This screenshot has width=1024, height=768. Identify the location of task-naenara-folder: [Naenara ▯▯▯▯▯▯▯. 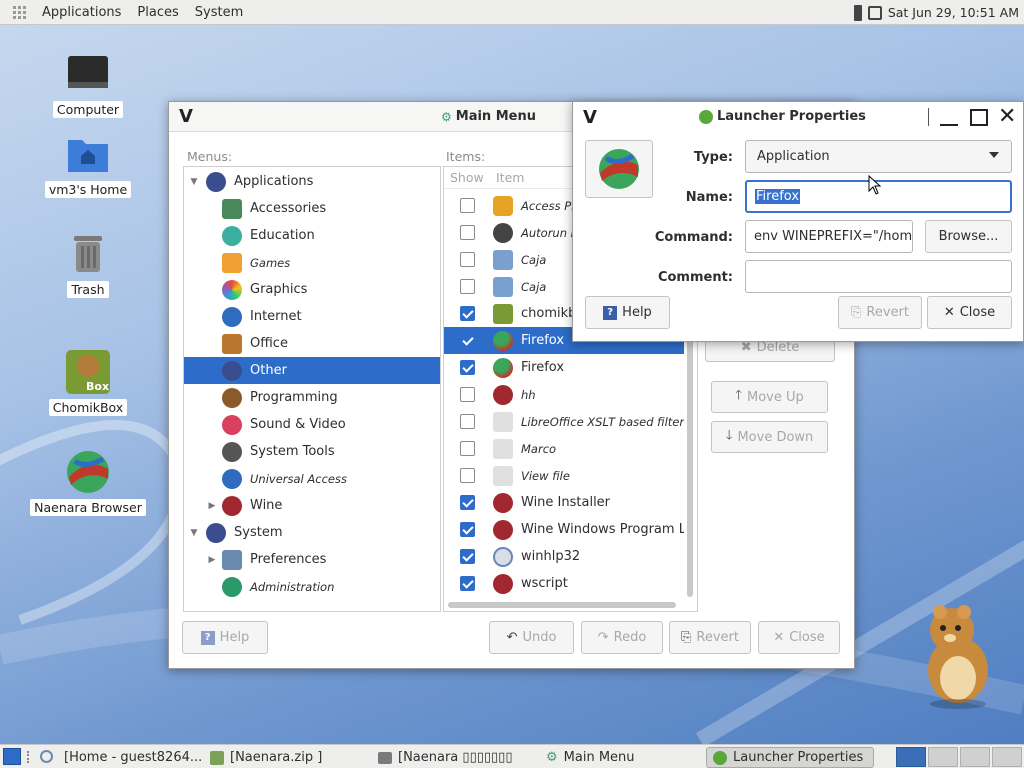
(455, 757).